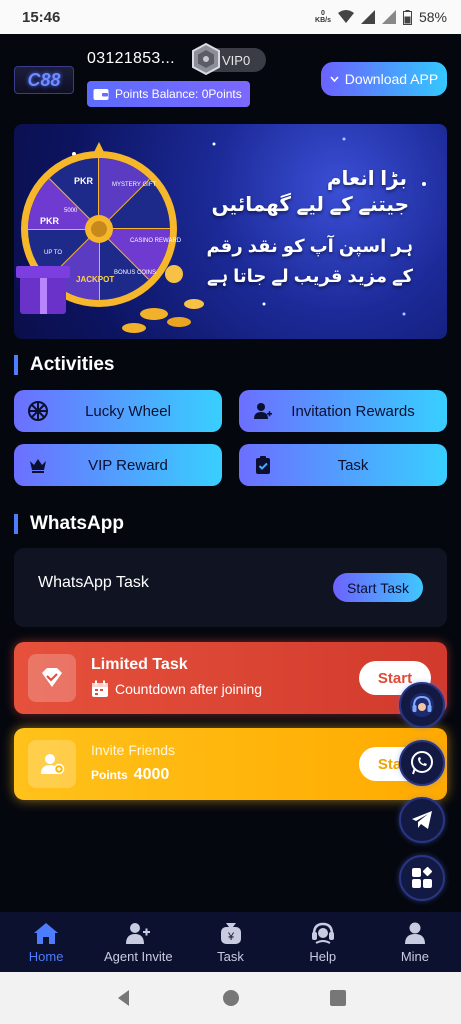  I want to click on points-label: Points, so click(109, 775).